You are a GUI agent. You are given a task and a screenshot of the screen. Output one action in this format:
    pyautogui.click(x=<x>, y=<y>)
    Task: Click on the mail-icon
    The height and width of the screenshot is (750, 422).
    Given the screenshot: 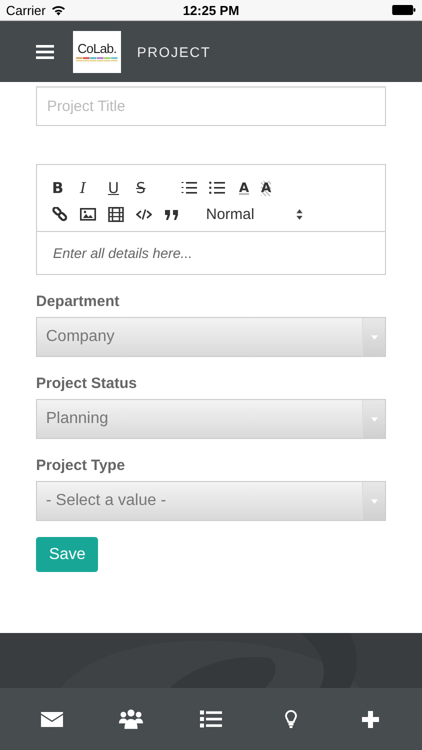 What is the action you would take?
    pyautogui.click(x=51, y=719)
    